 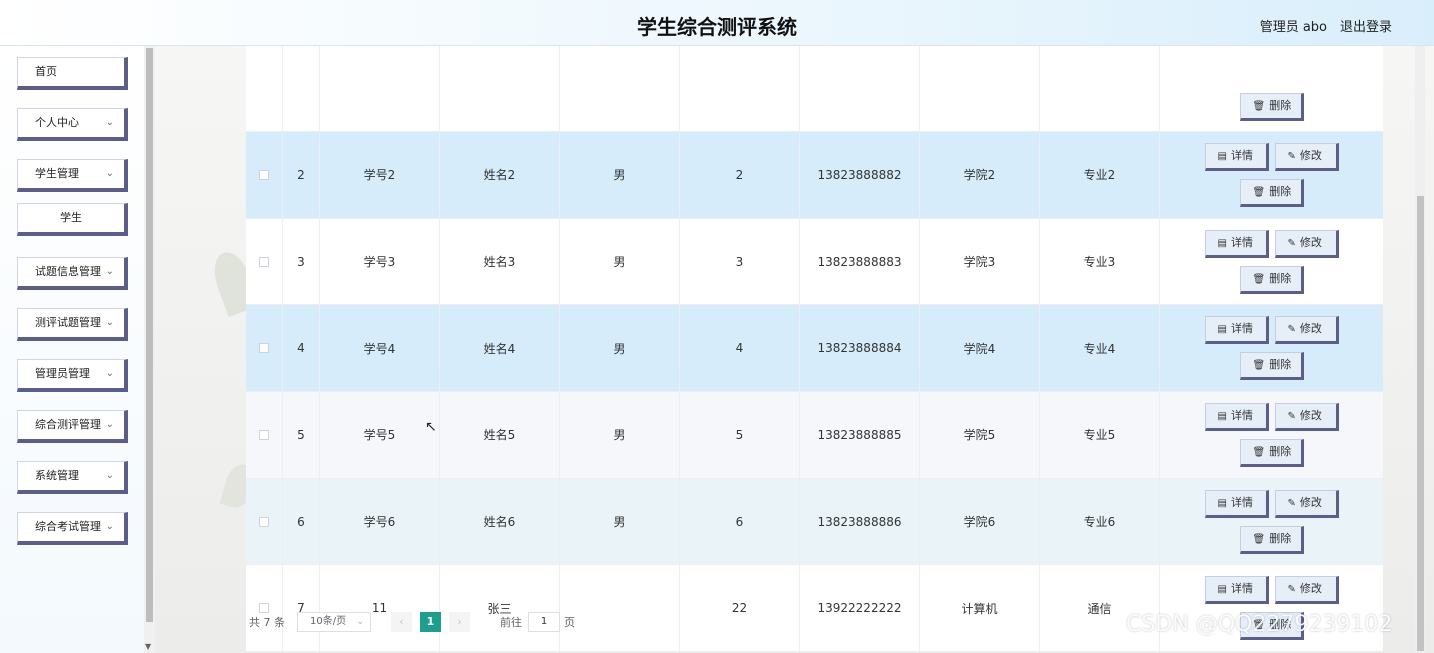 What do you see at coordinates (500, 175) in the screenshot?
I see `cell-name: 姓名2` at bounding box center [500, 175].